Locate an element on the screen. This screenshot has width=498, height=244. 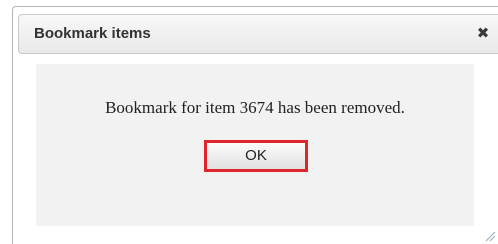
dialog-title: Bookmark items is located at coordinates (92, 33).